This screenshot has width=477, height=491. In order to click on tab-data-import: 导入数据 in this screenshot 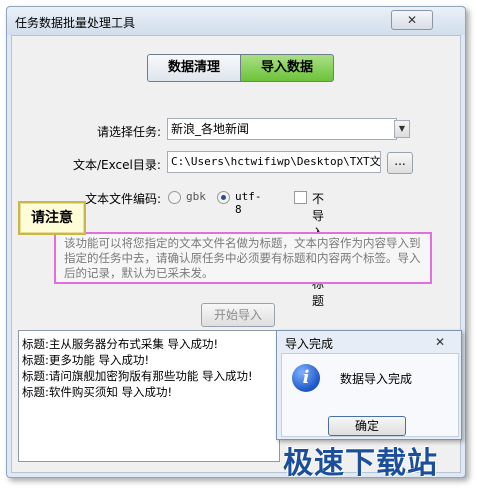, I will do `click(287, 68)`.